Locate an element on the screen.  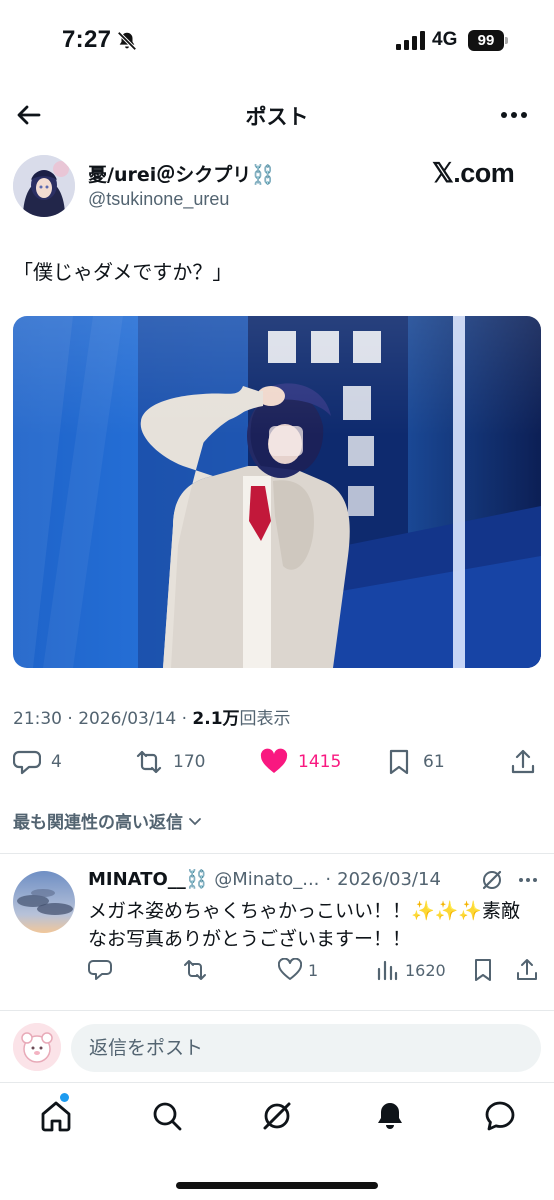
reply-button: 4 is located at coordinates (37, 762).